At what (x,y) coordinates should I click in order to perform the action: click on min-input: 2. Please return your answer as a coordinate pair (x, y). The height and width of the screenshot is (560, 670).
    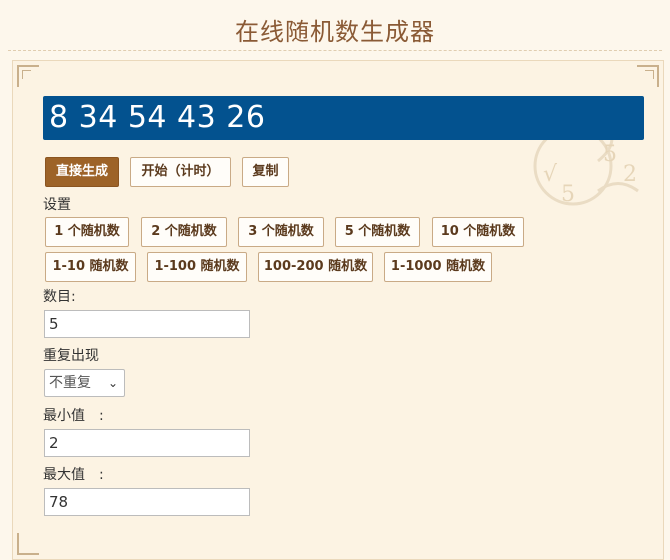
    Looking at the image, I should click on (147, 443).